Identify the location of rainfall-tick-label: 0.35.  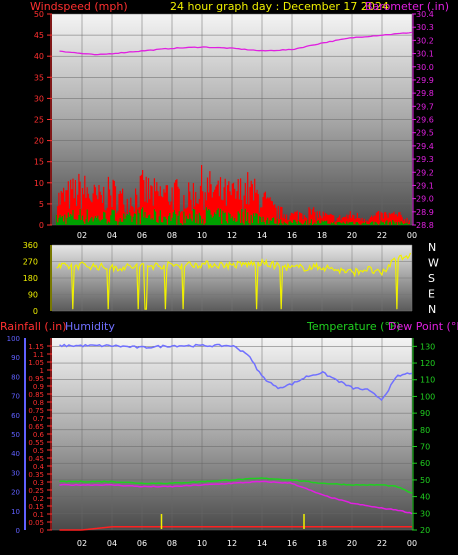
(36, 475).